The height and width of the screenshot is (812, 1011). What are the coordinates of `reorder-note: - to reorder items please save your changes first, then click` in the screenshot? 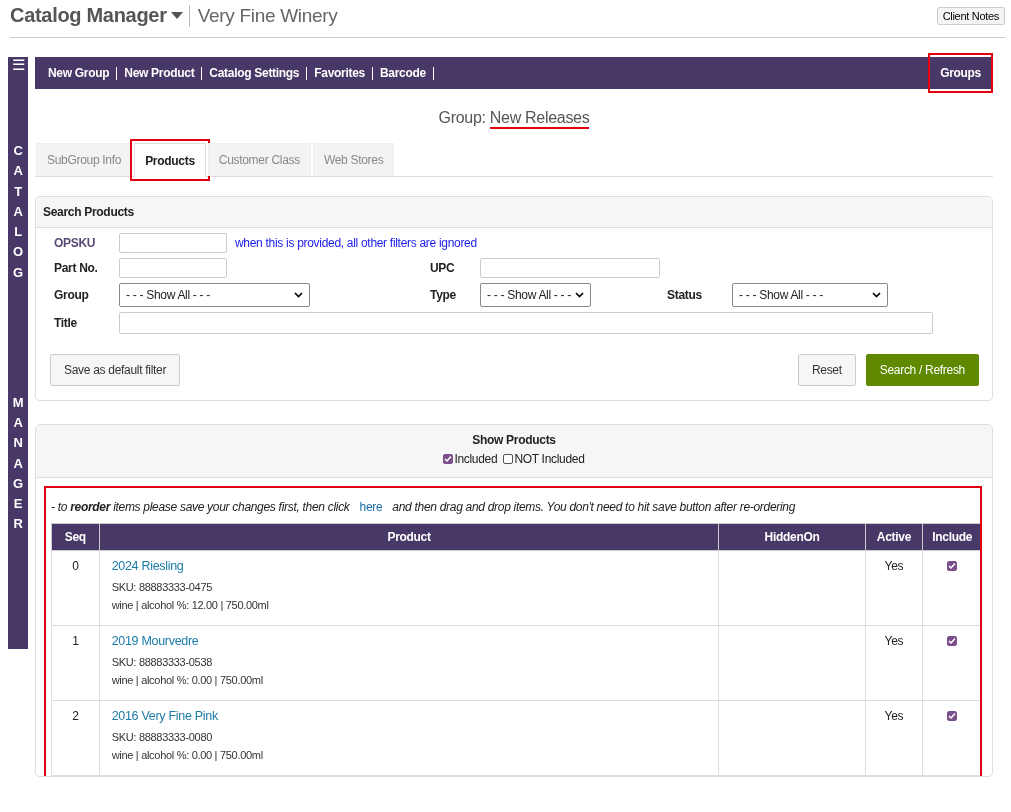 It's located at (200, 507).